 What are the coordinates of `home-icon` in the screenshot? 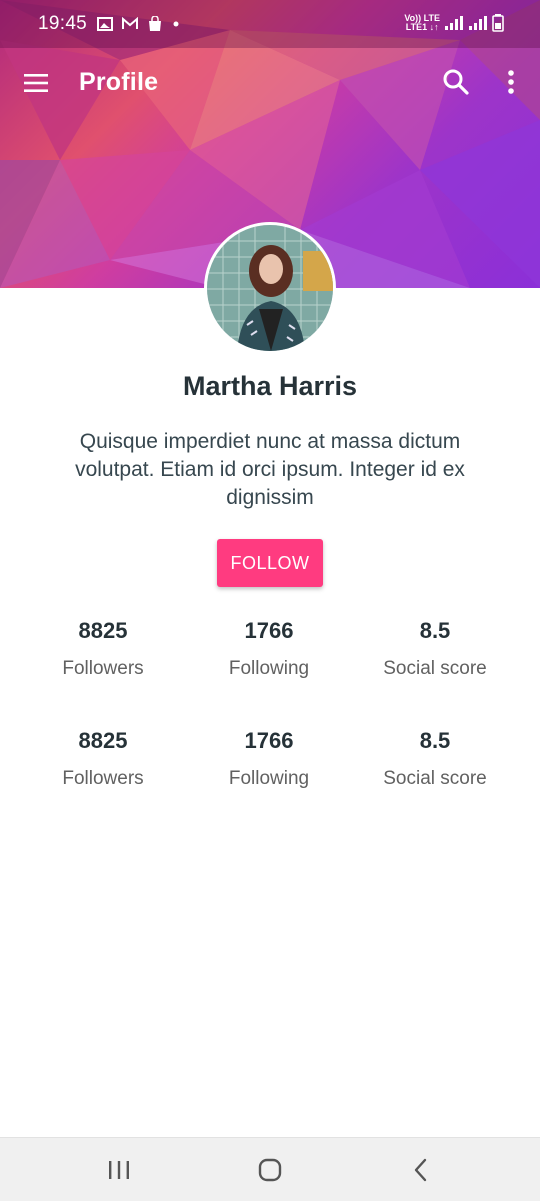 It's located at (270, 1170).